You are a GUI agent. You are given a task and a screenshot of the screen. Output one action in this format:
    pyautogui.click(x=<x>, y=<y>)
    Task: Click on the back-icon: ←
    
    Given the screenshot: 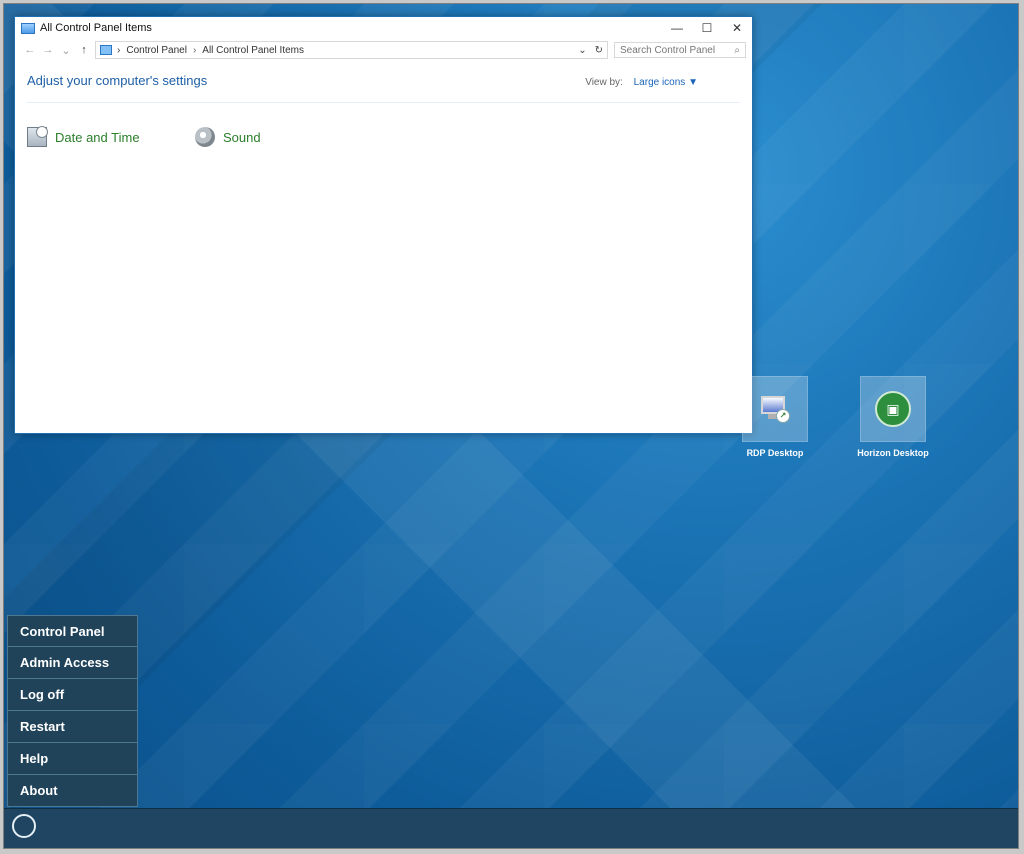 What is the action you would take?
    pyautogui.click(x=30, y=50)
    